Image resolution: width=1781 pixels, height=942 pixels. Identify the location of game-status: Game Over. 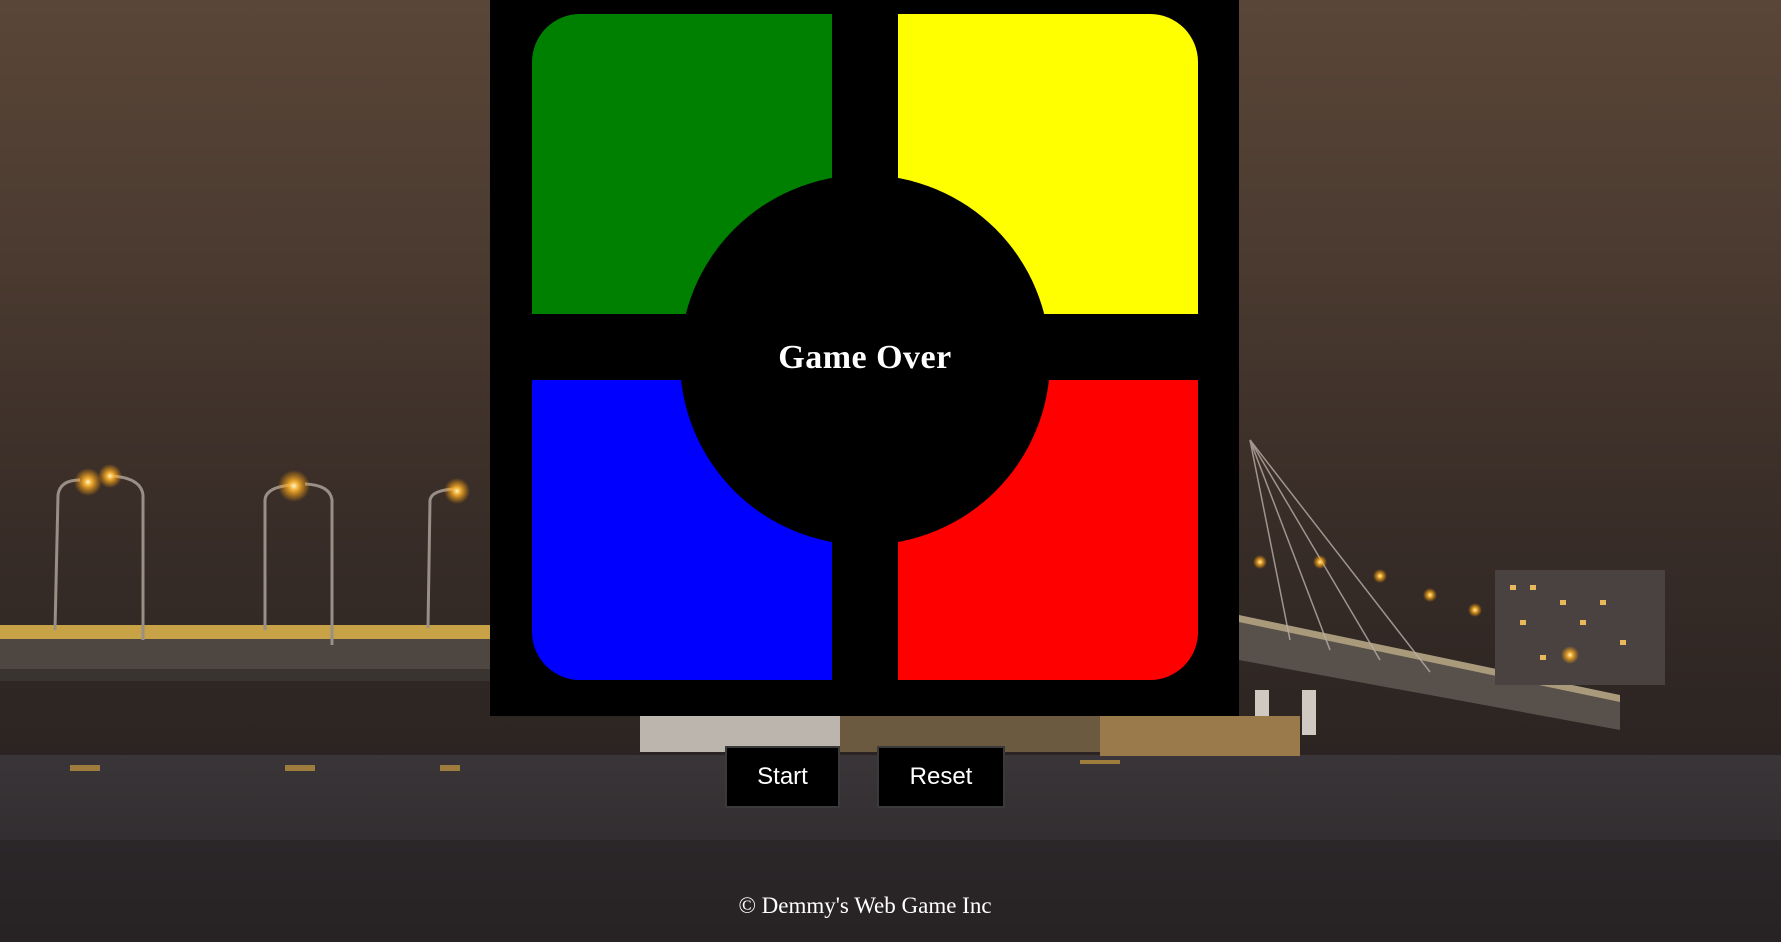
(865, 357).